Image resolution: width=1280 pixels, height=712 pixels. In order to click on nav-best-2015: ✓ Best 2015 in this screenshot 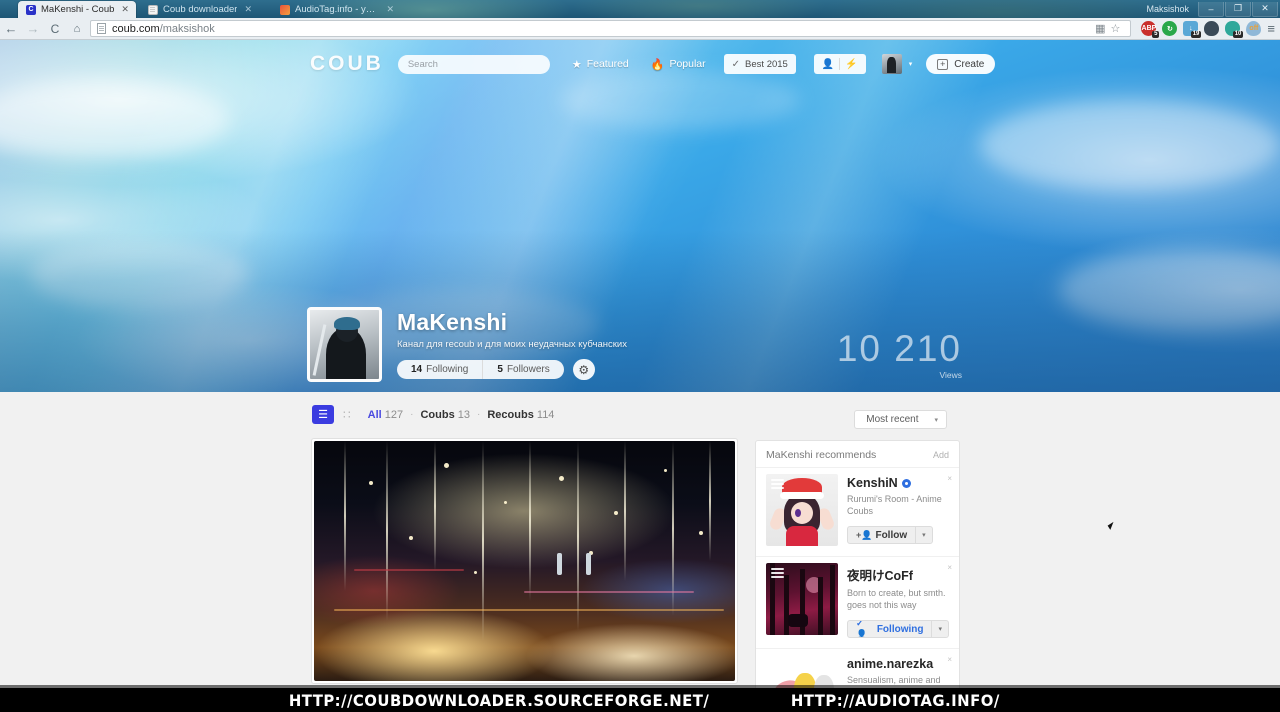, I will do `click(759, 64)`.